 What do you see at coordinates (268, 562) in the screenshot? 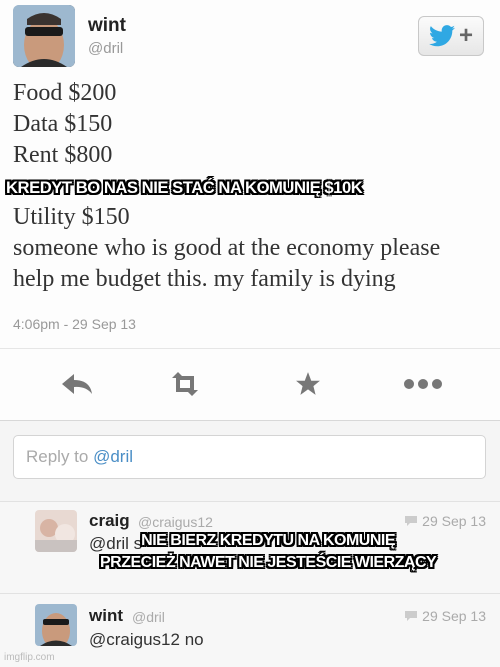
I see `meme-caption-bottom-line: PRZECIEŻ NAWET NIE JESTEŚCIE WIERZĄCY` at bounding box center [268, 562].